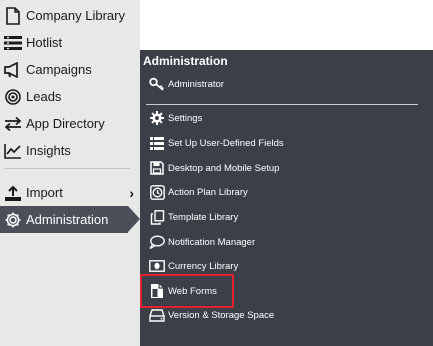  Describe the element at coordinates (70, 192) in the screenshot. I see `sidebar-item-import: Import ›` at that location.